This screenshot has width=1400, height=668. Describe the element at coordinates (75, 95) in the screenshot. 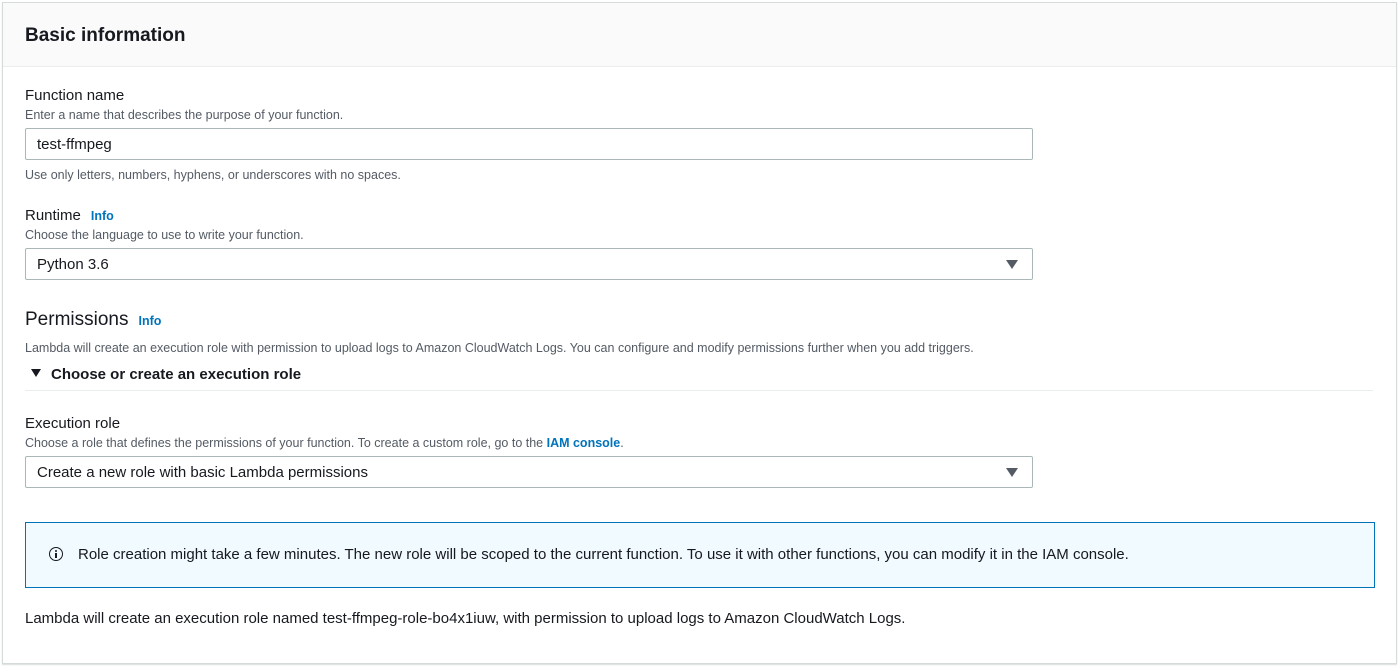

I see `function-name-label: Function name` at that location.